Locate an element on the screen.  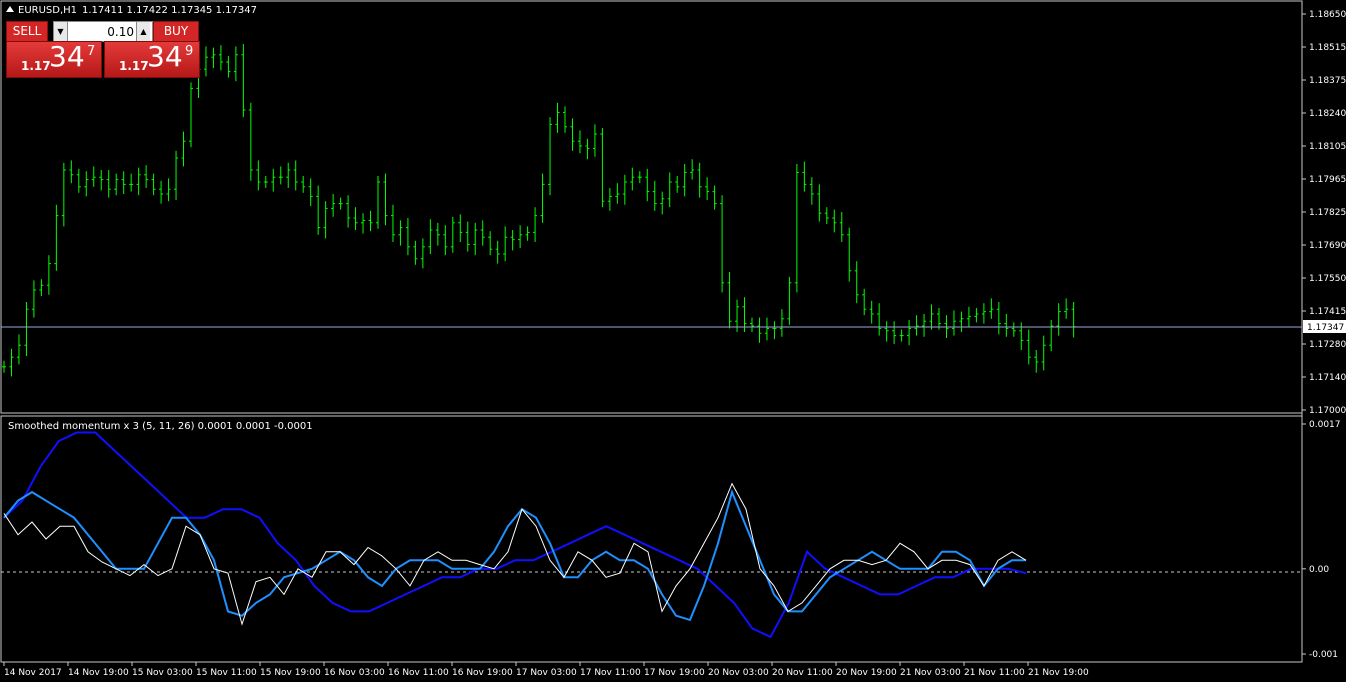
time-tick-label: 20 Nov 11:00 is located at coordinates (802, 673).